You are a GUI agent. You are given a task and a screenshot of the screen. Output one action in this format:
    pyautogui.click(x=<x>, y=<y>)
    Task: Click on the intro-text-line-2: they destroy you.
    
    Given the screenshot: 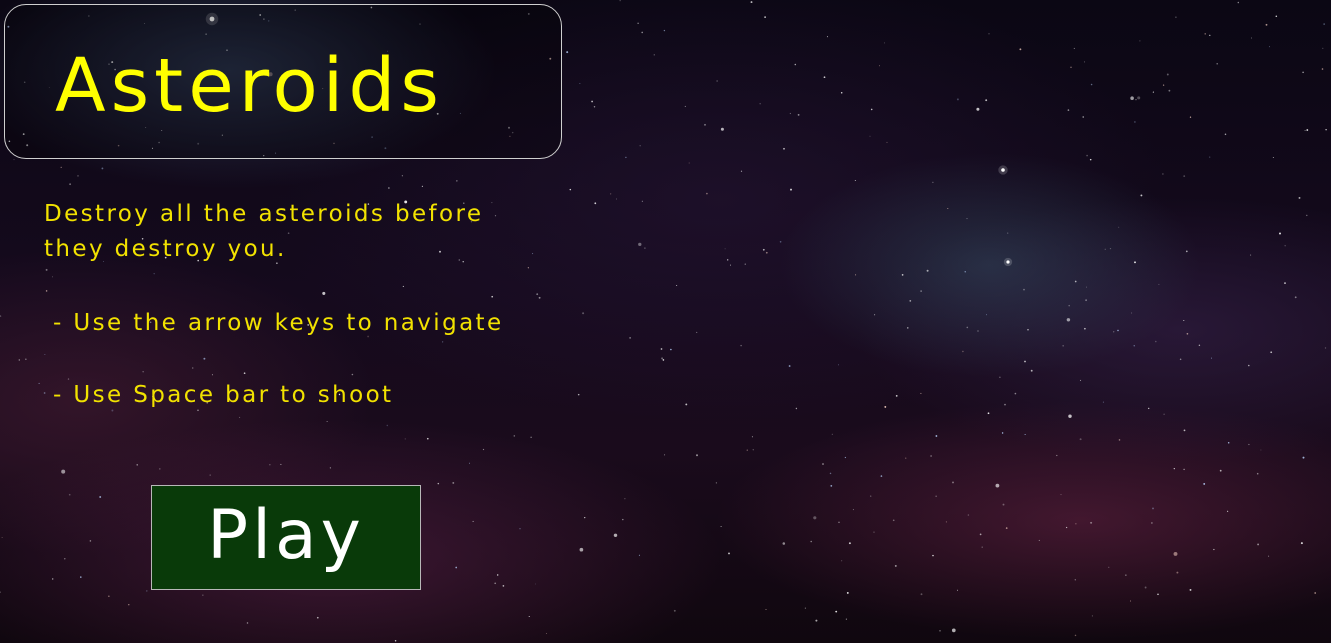 What is the action you would take?
    pyautogui.click(x=165, y=249)
    